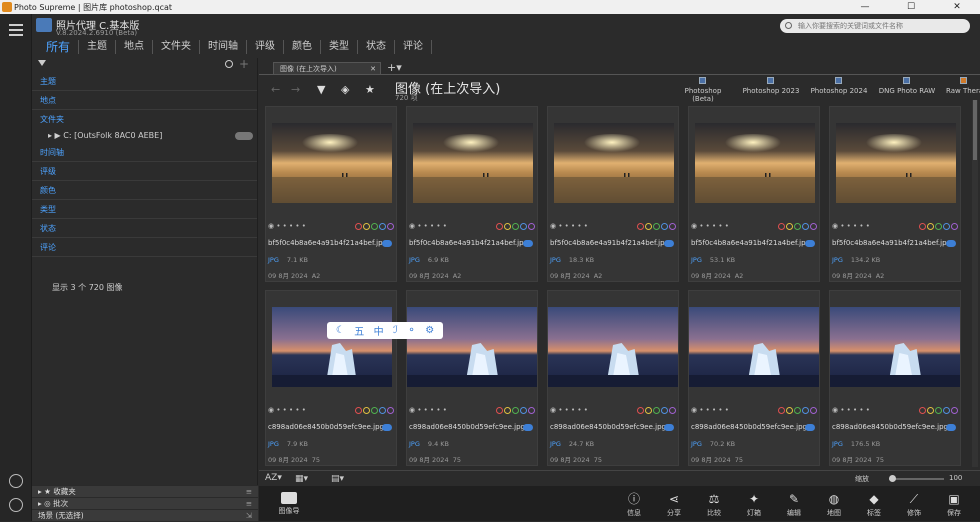 This screenshot has height=522, width=980. Describe the element at coordinates (42, 63) in the screenshot. I see `filter-icon` at that location.